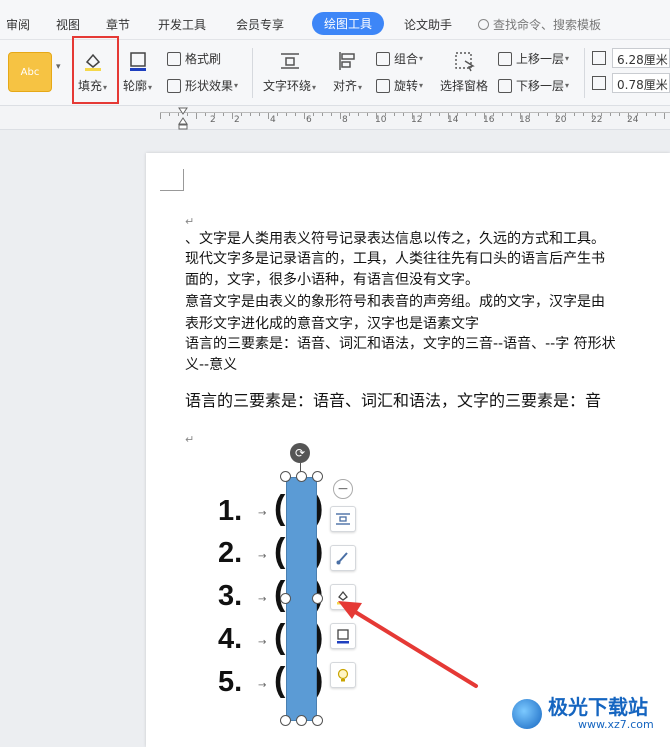  What do you see at coordinates (230, 553) in the screenshot?
I see `list-number: 2.` at bounding box center [230, 553].